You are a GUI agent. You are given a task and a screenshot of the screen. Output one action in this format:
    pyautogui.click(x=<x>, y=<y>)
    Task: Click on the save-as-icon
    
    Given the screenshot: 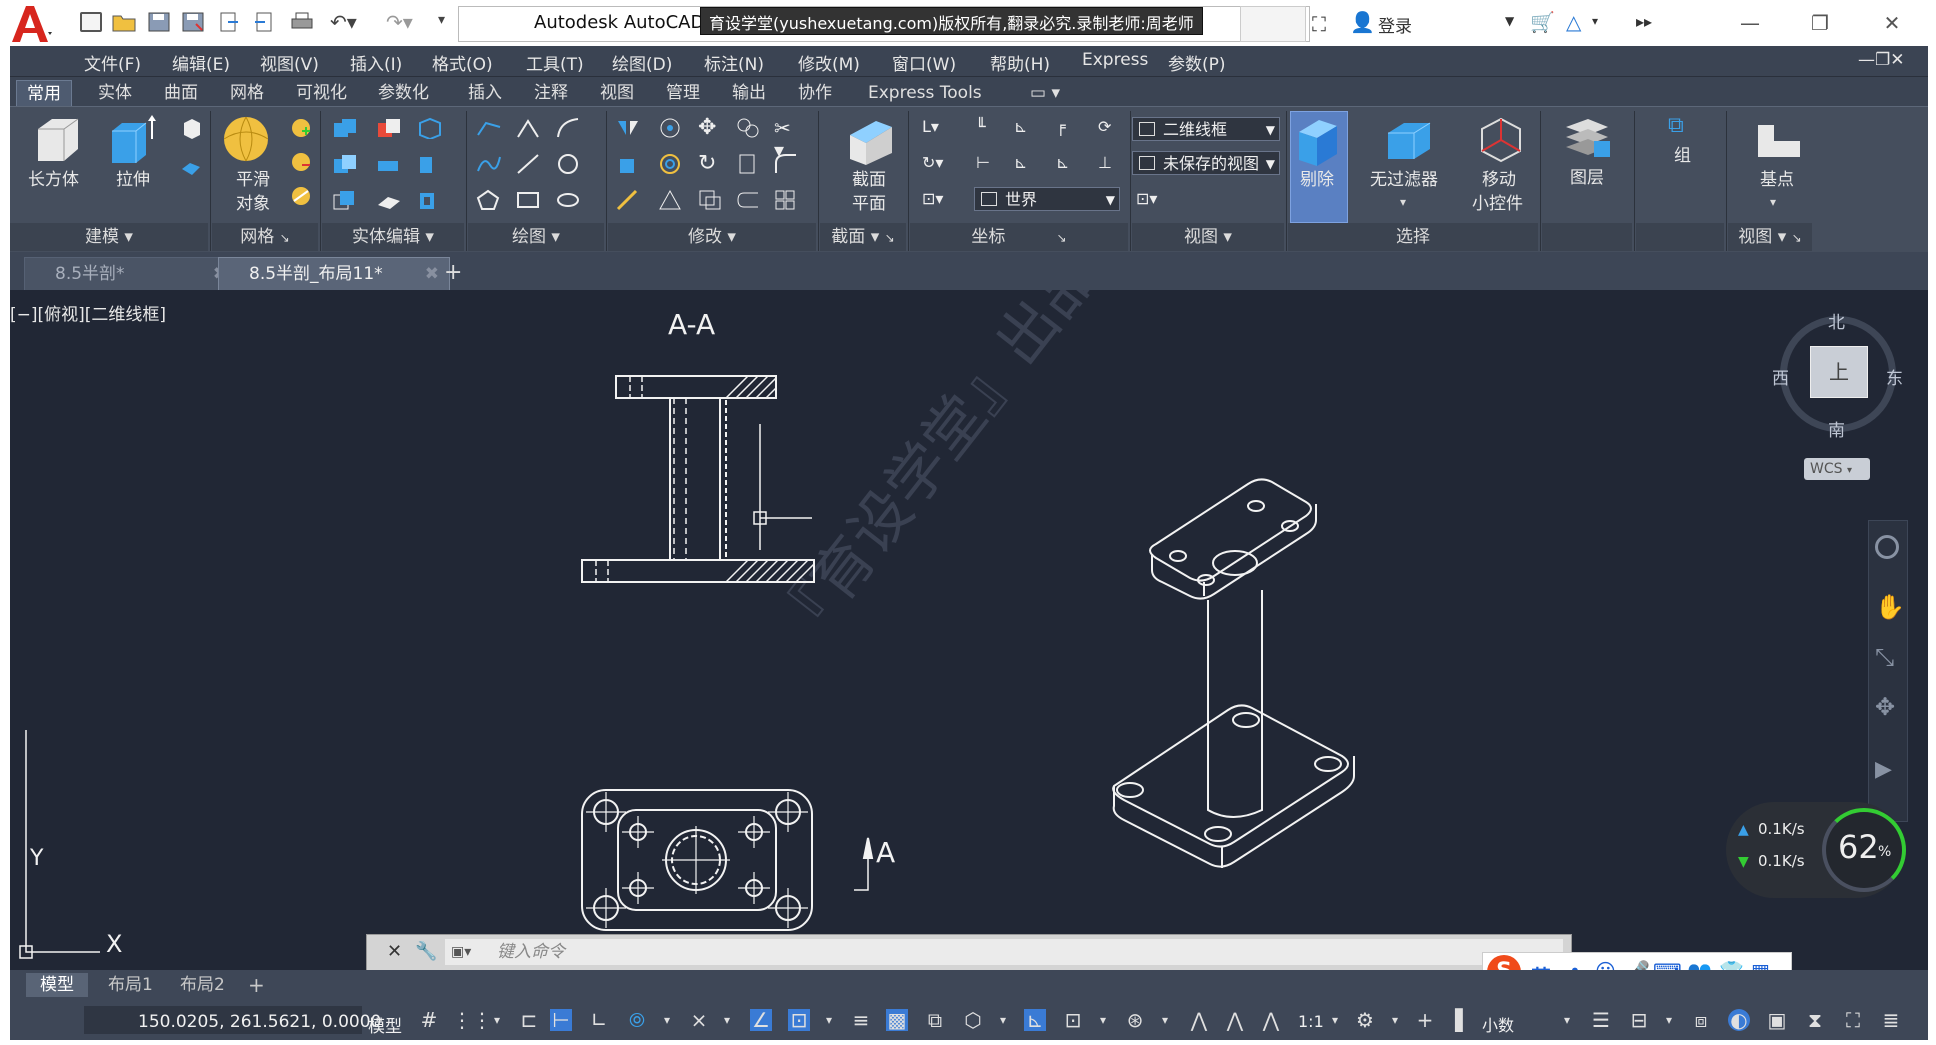 What is the action you would take?
    pyautogui.click(x=193, y=22)
    